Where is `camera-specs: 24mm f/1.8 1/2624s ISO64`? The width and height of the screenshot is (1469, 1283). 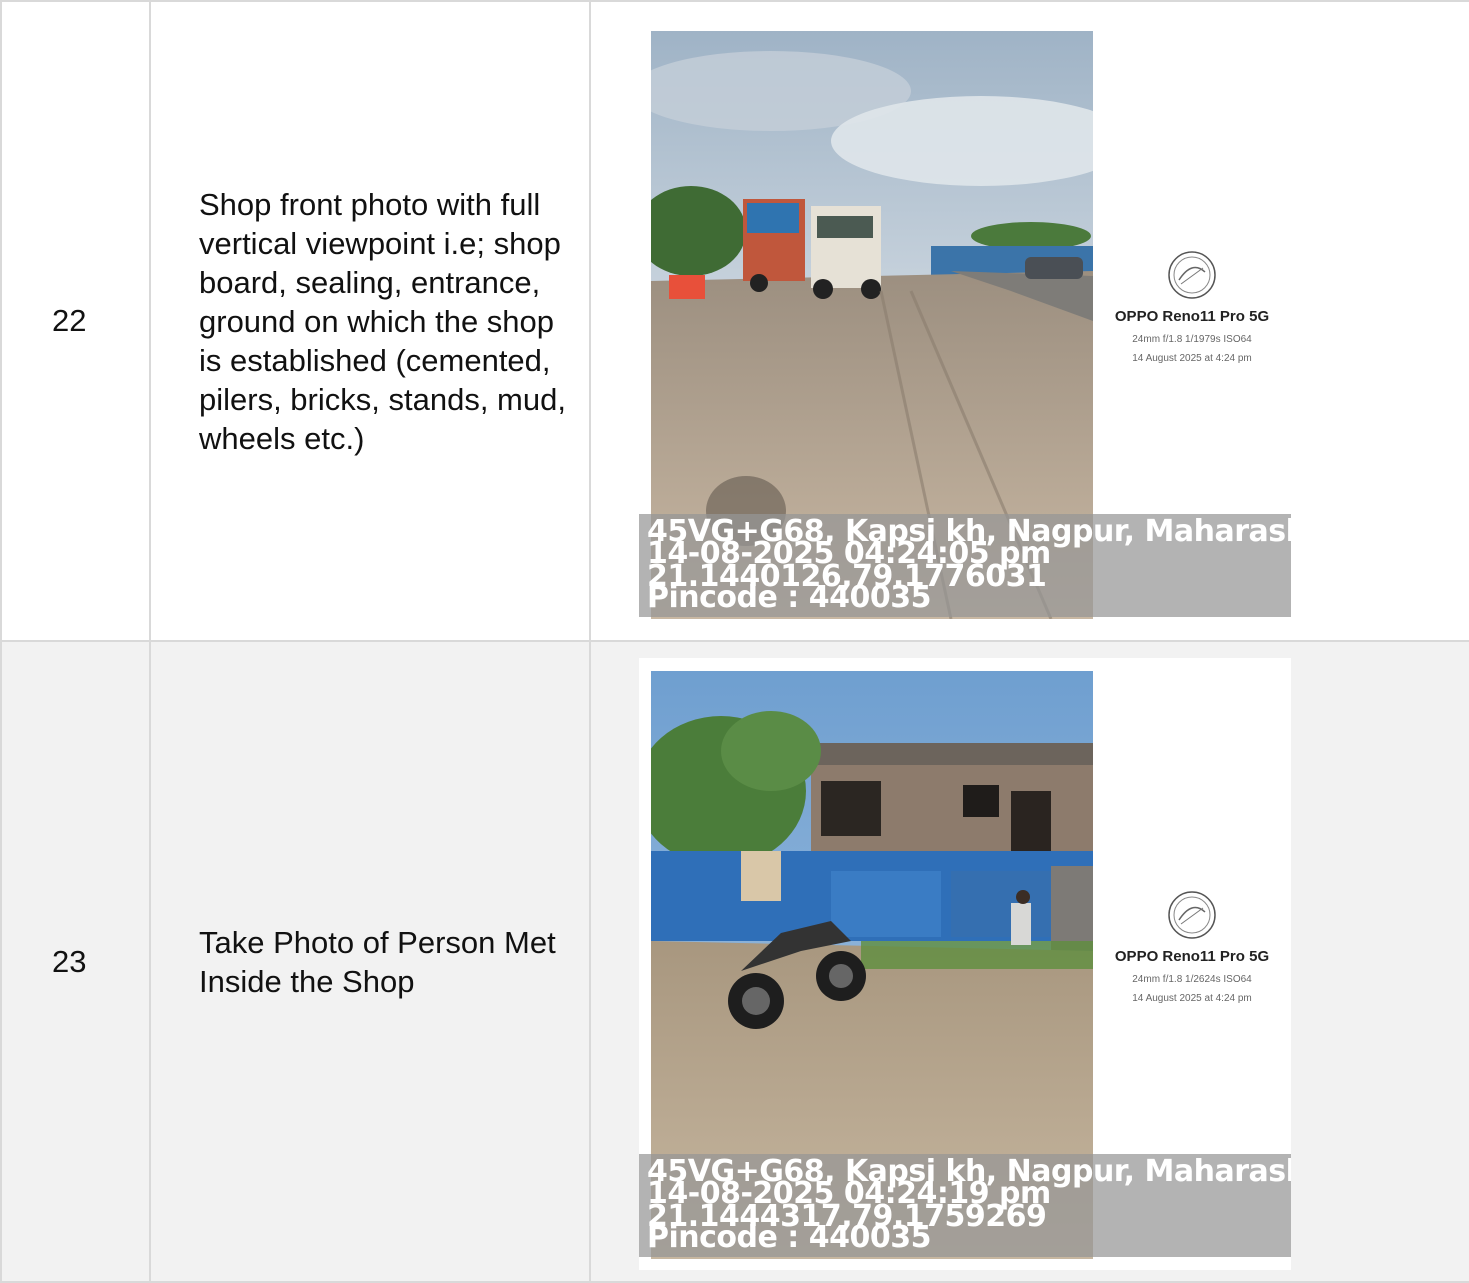 camera-specs: 24mm f/1.8 1/2624s ISO64 is located at coordinates (1192, 979).